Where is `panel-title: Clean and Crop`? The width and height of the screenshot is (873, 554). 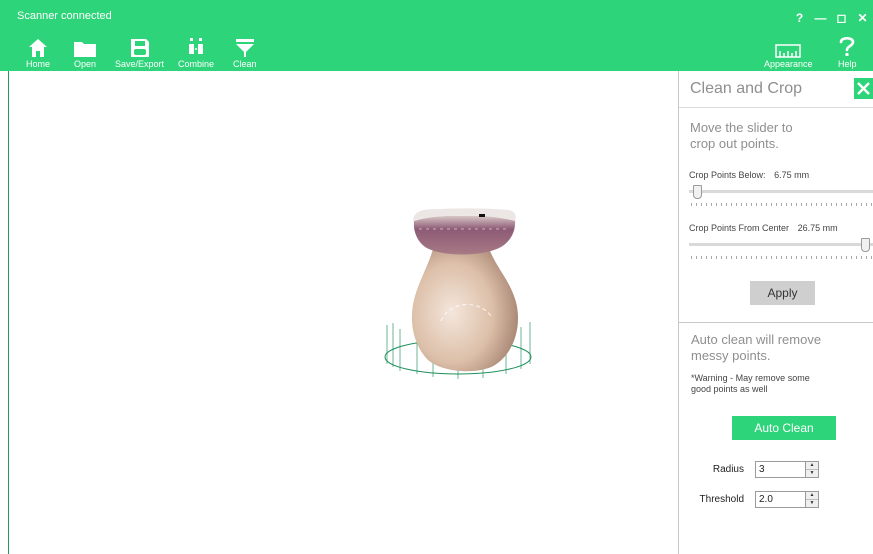 panel-title: Clean and Crop is located at coordinates (746, 88).